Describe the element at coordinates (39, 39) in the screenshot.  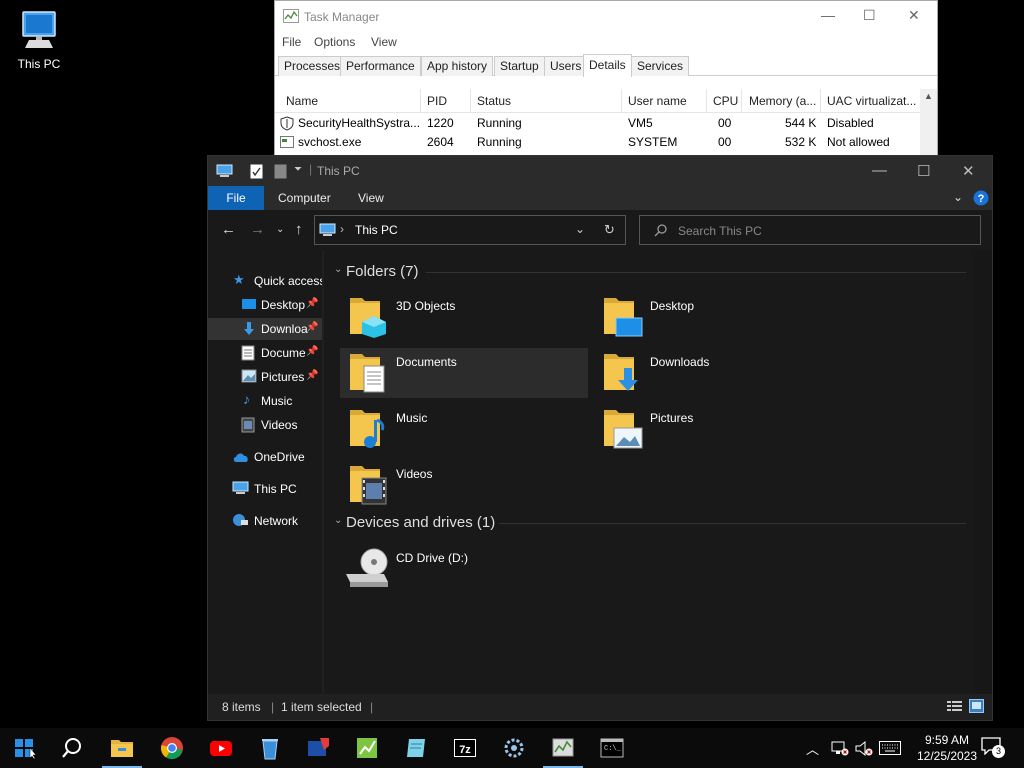
I see `desktop-icon-this-pc: This PC` at that location.